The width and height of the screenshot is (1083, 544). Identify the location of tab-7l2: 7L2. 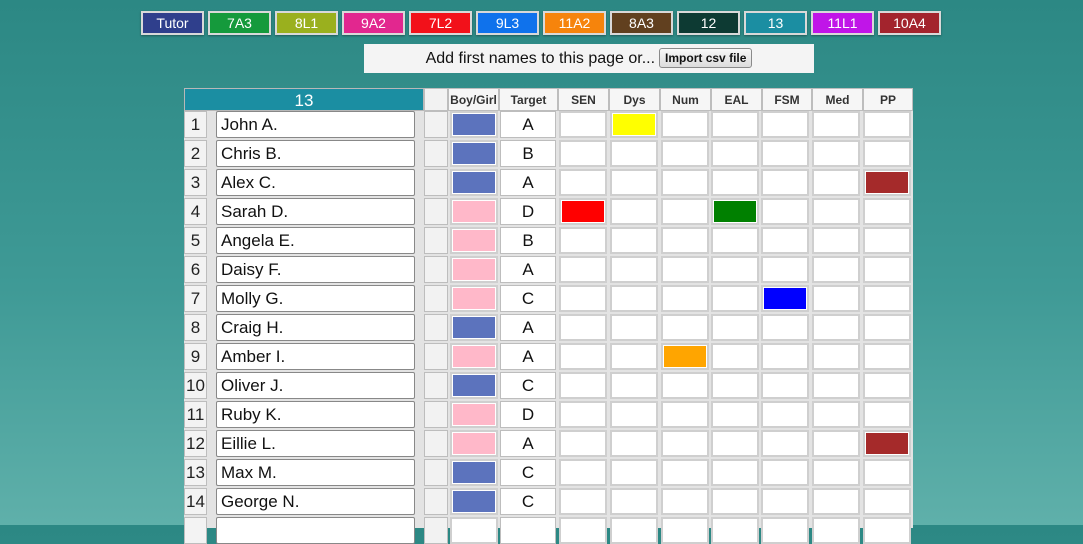
(440, 23).